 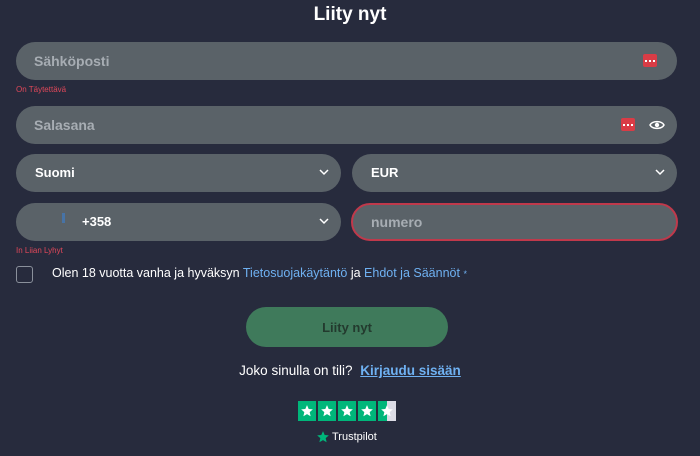 What do you see at coordinates (63, 218) in the screenshot?
I see `flag-icon` at bounding box center [63, 218].